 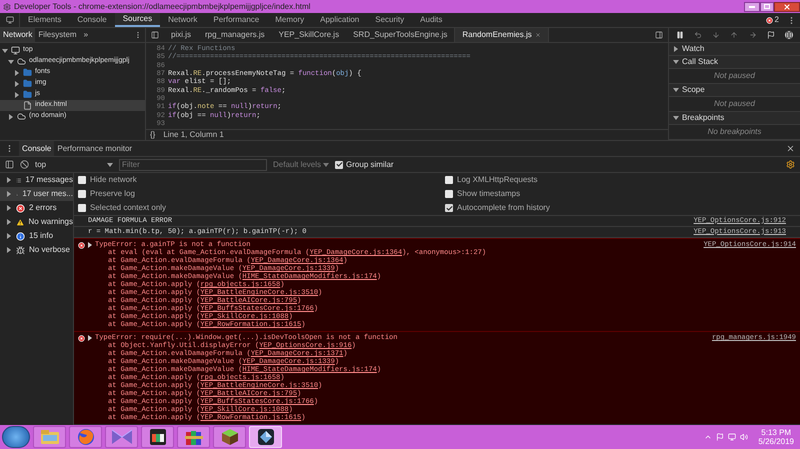 I want to click on cursor-position: Line 1, Column 1, so click(x=193, y=135).